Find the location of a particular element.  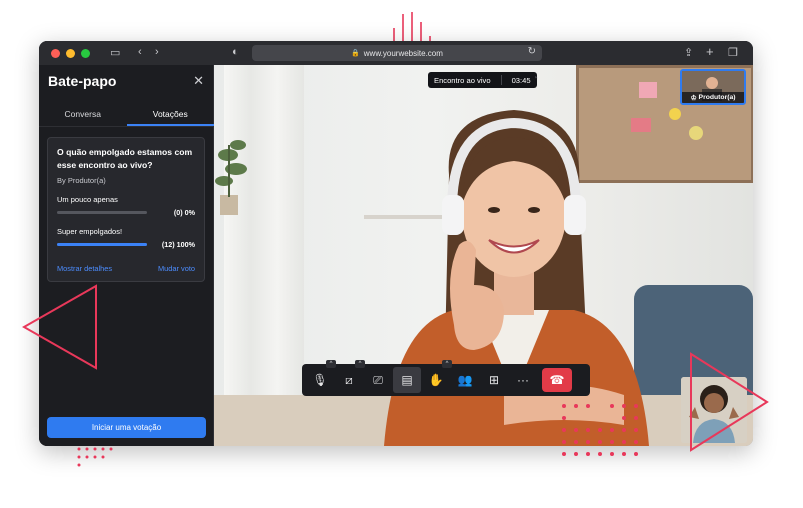

forward-icon: › is located at coordinates (157, 52).